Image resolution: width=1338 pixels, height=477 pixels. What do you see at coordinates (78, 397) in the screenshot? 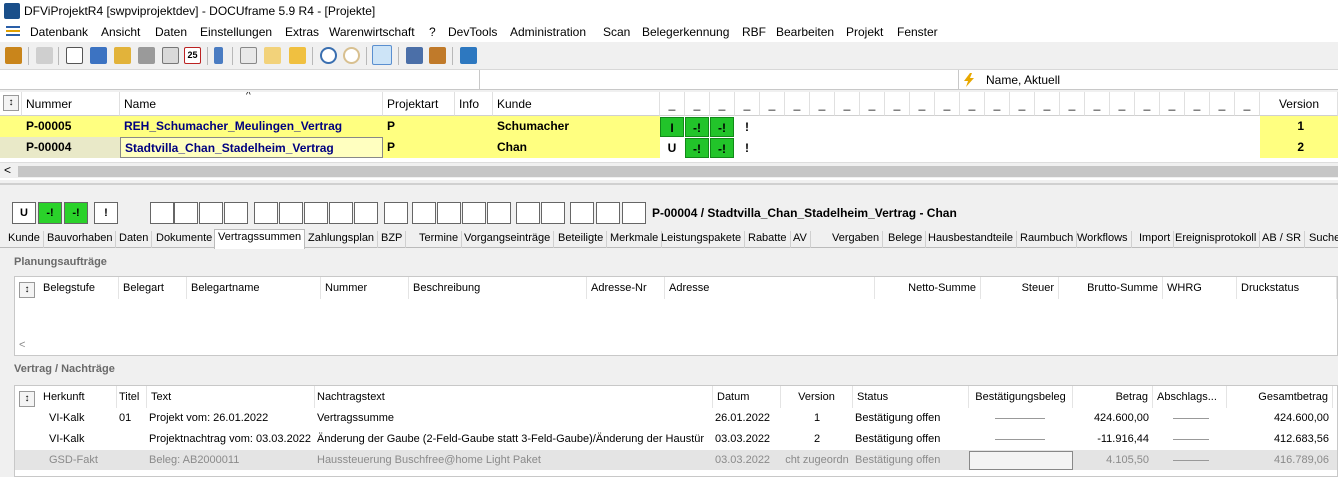
I see `header-herkunft: Herkunft` at bounding box center [78, 397].